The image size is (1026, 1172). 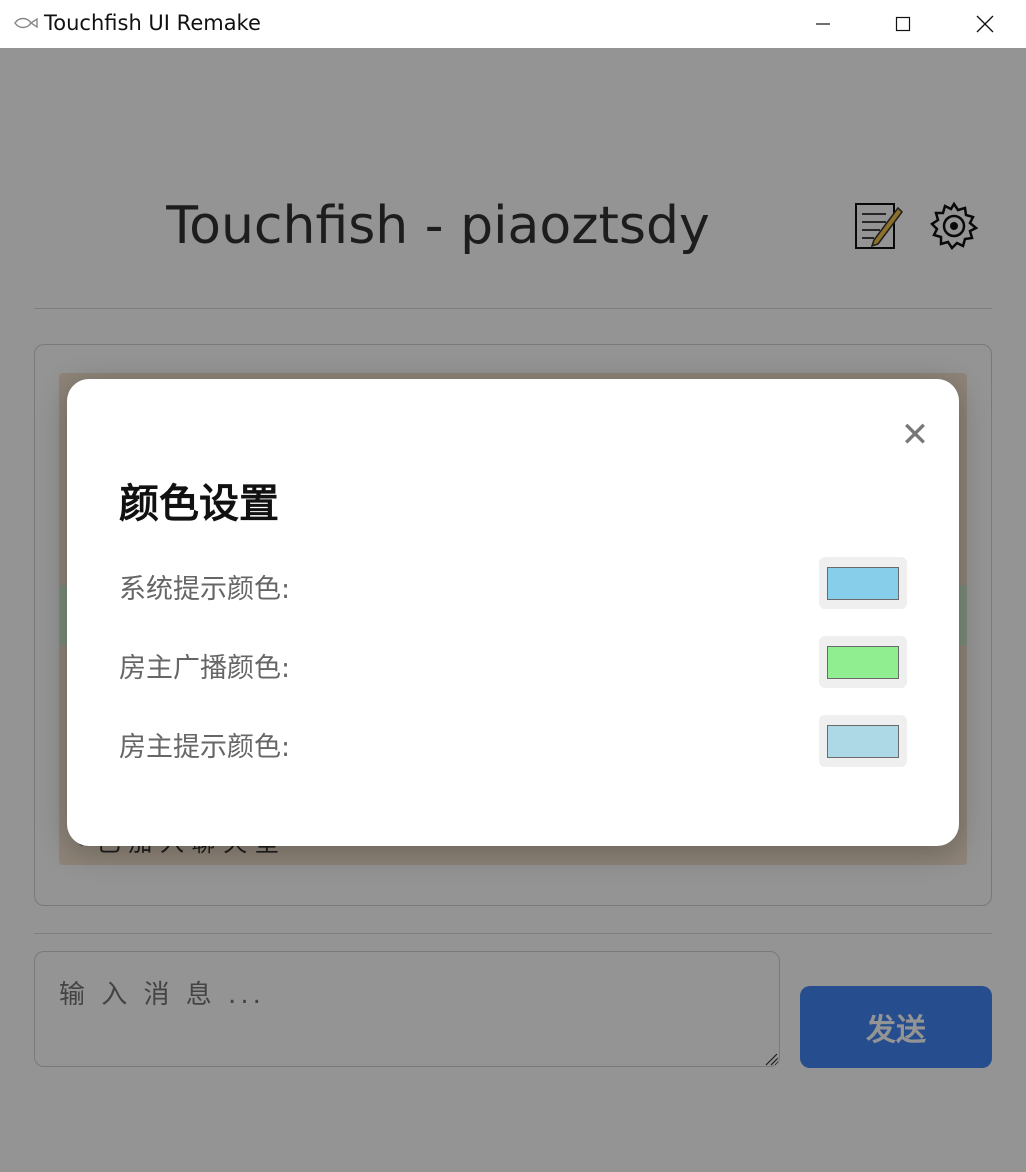 What do you see at coordinates (152, 23) in the screenshot?
I see `window-title: Touchfish UI Remake` at bounding box center [152, 23].